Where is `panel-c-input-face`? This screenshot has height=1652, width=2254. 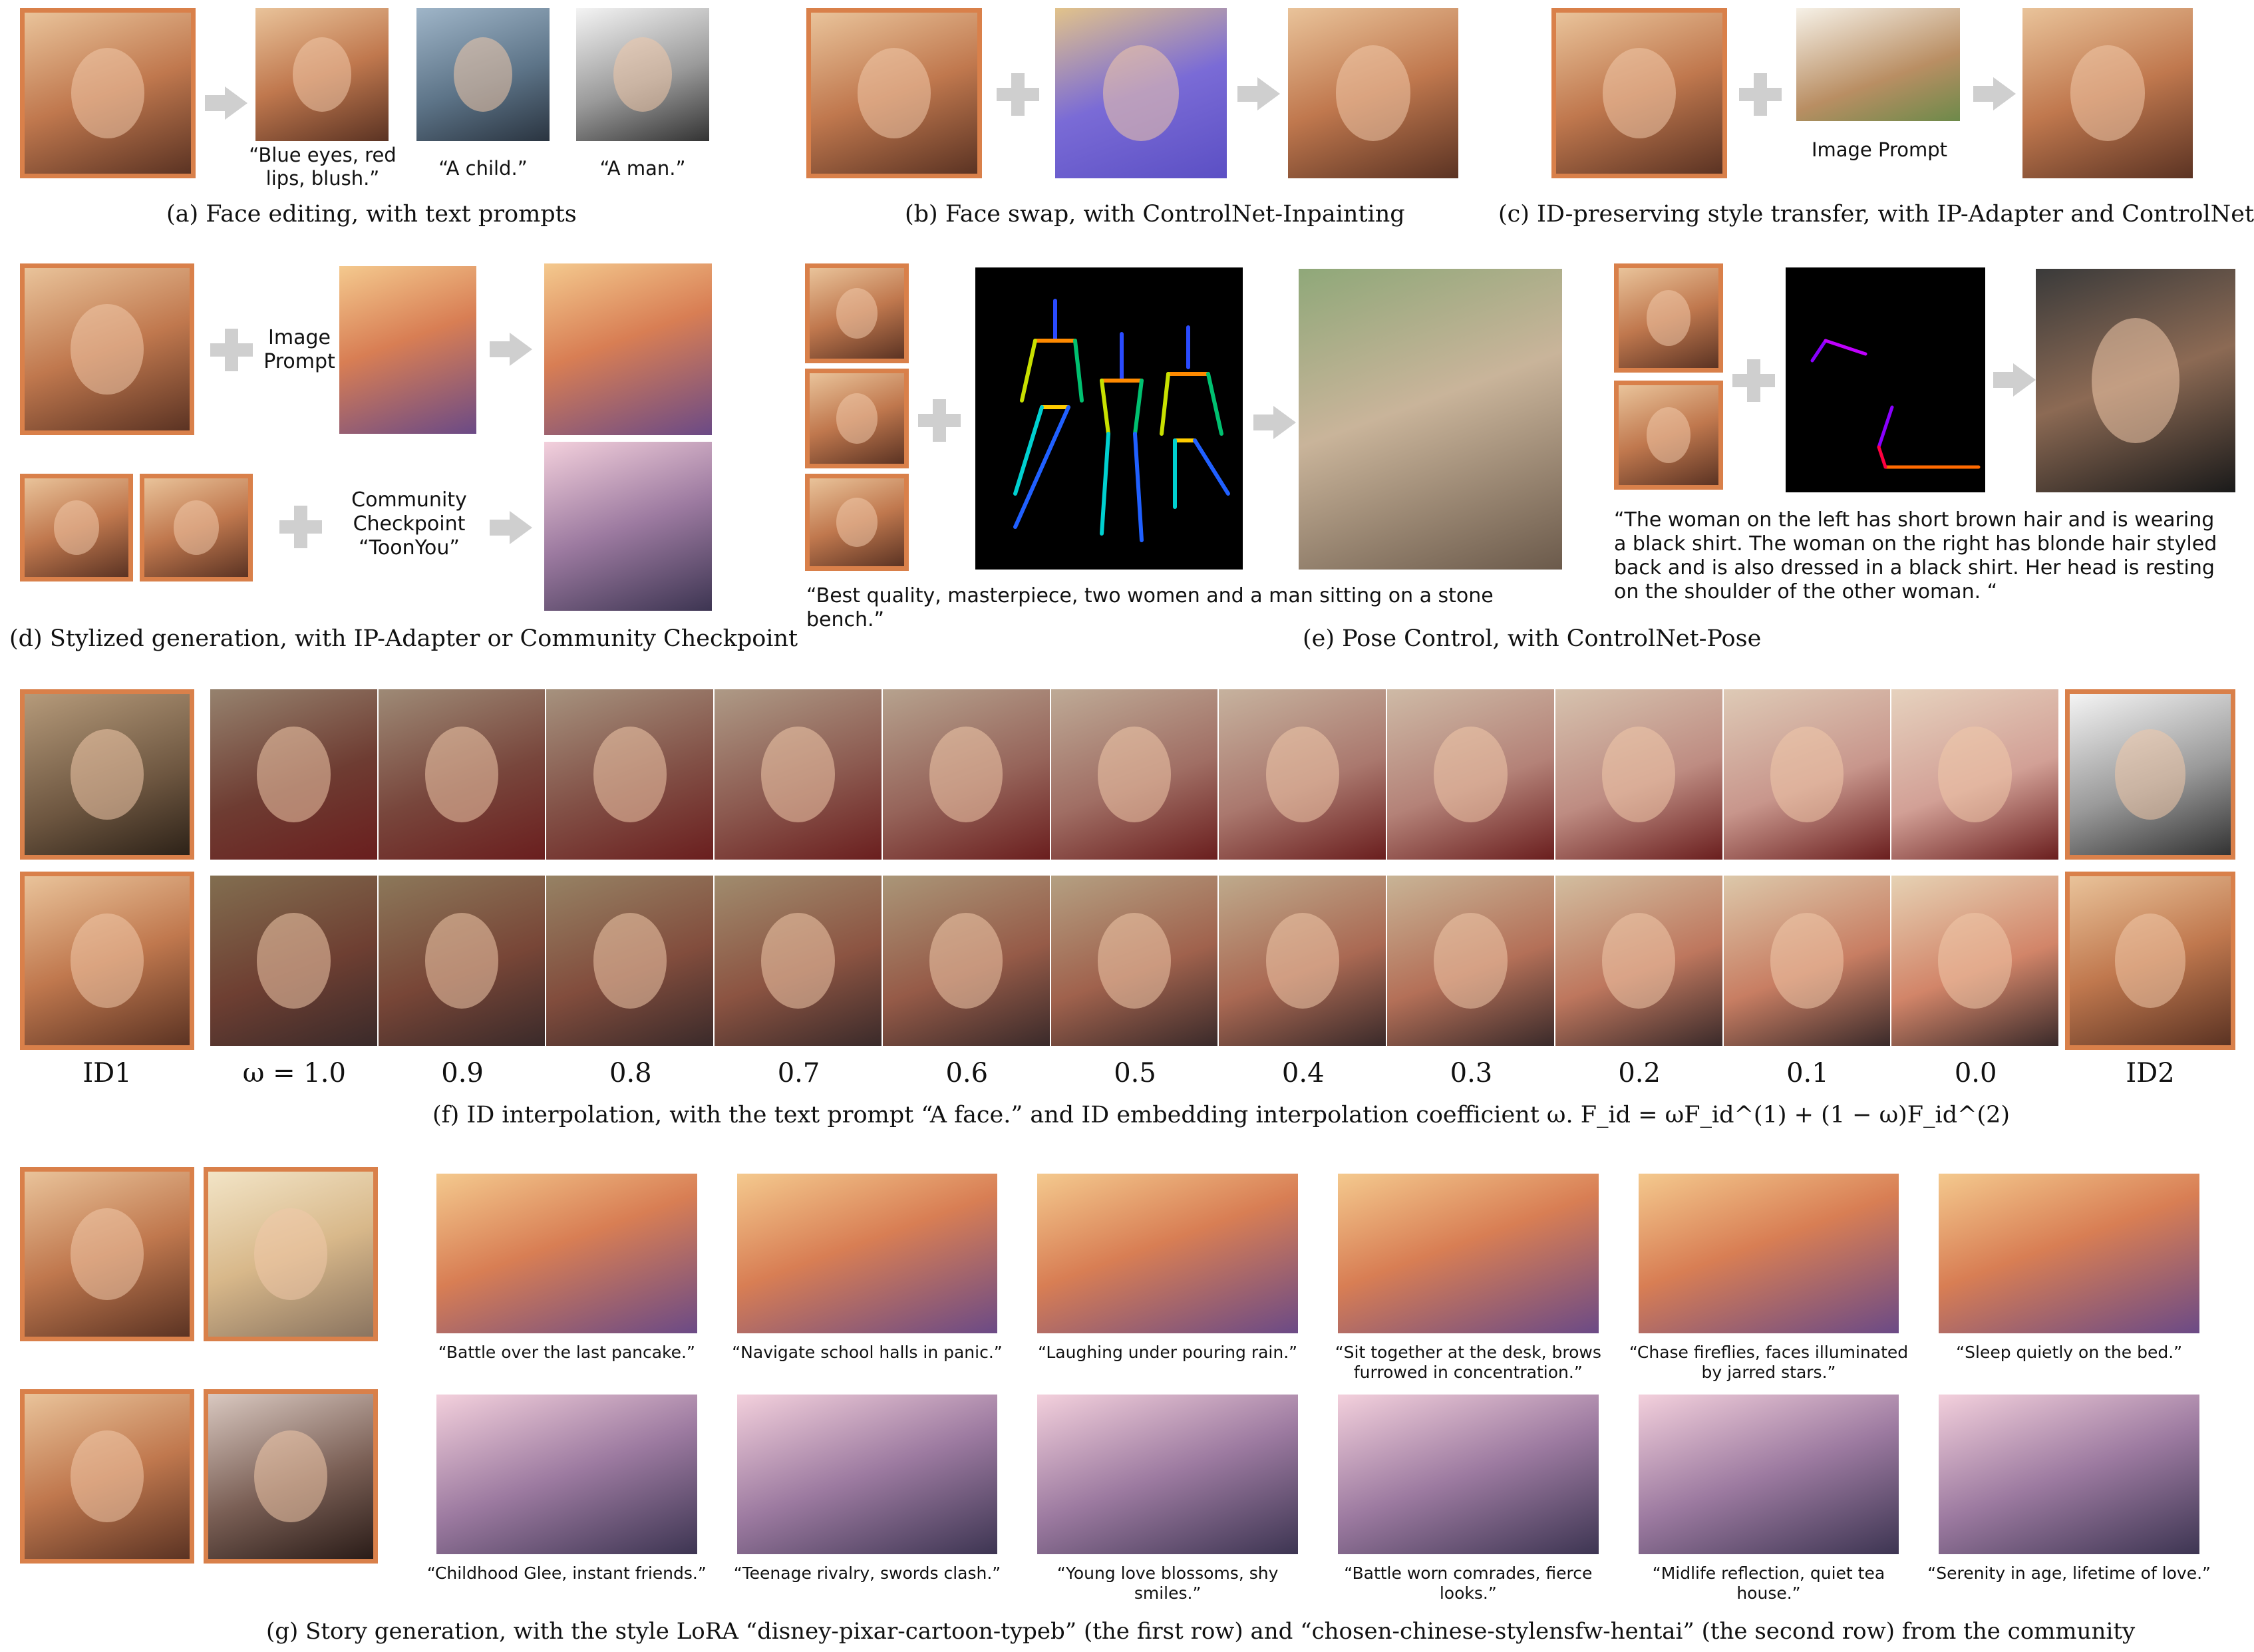 panel-c-input-face is located at coordinates (1639, 93).